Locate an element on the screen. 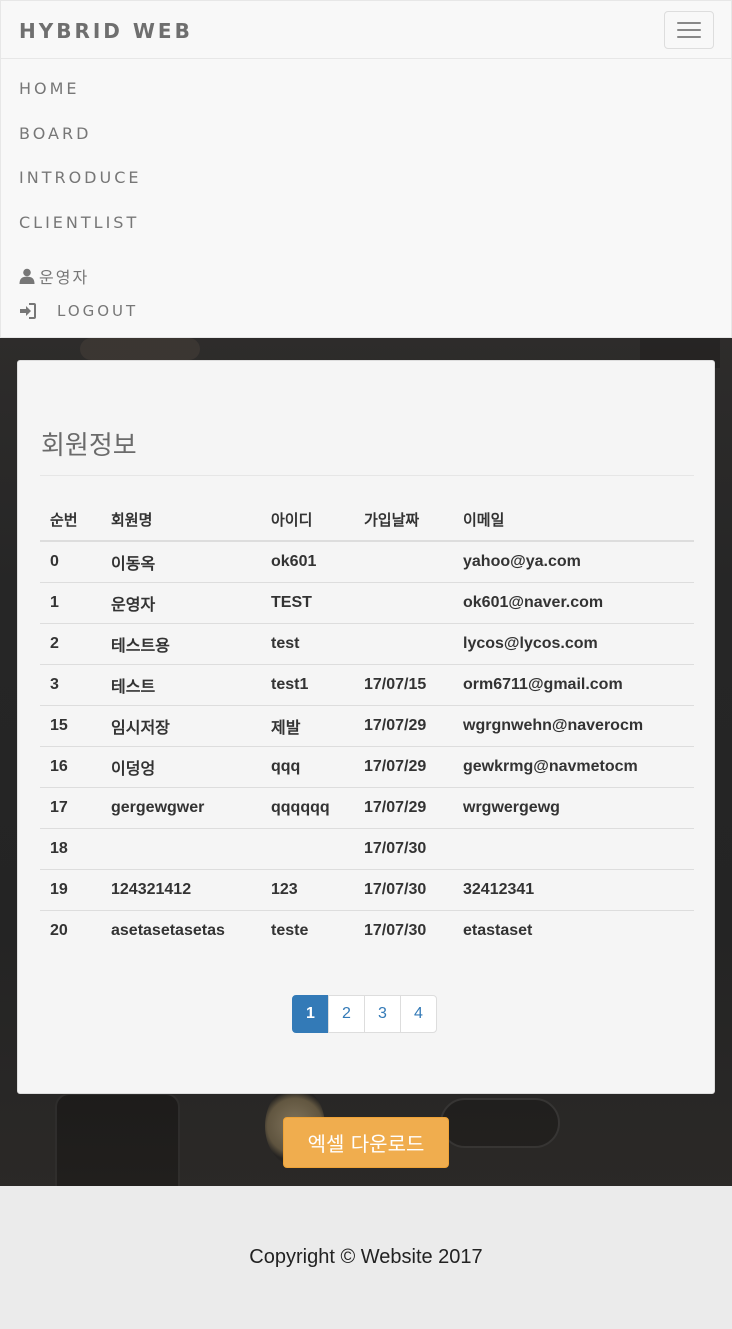  table-row: 3 테스트 test1 17/07/15 orm6711@gmail.com is located at coordinates (367, 684).